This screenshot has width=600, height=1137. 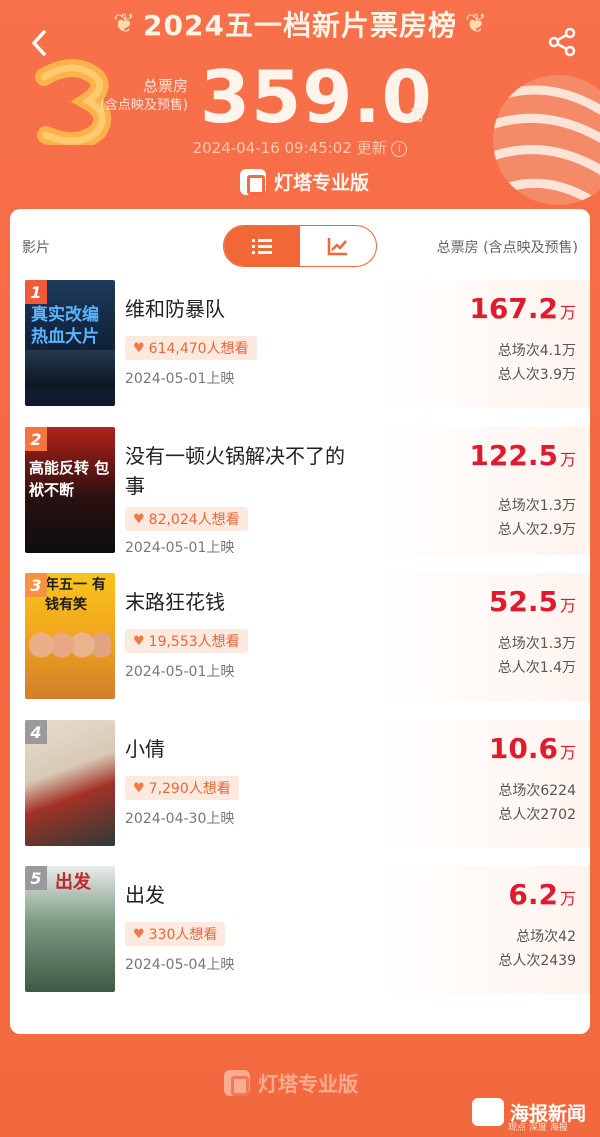 I want to click on view-toggle, so click(x=300, y=246).